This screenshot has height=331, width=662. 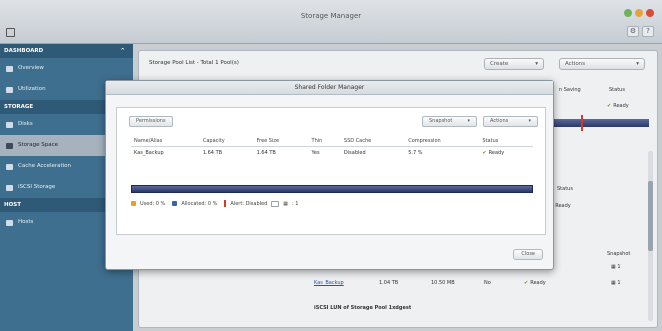 I want to click on scrollbar, so click(x=650, y=236).